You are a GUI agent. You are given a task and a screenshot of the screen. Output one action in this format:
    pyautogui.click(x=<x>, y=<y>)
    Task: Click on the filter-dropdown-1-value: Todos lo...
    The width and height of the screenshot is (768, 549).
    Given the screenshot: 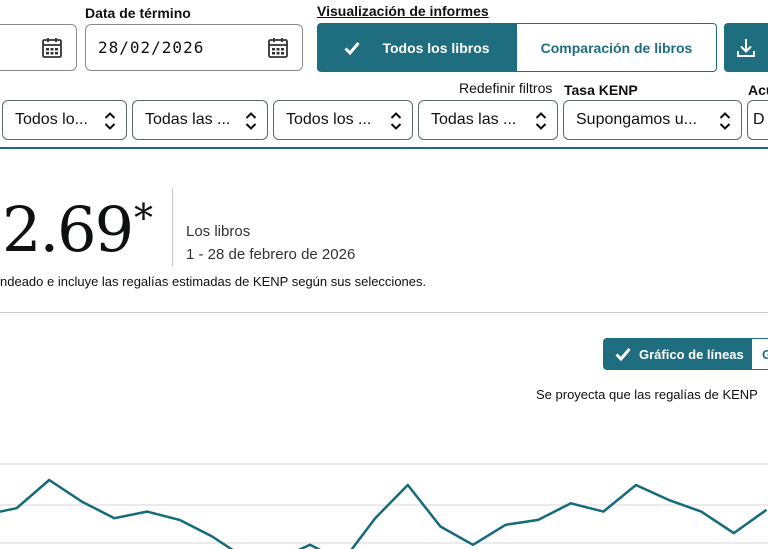 What is the action you would take?
    pyautogui.click(x=51, y=119)
    